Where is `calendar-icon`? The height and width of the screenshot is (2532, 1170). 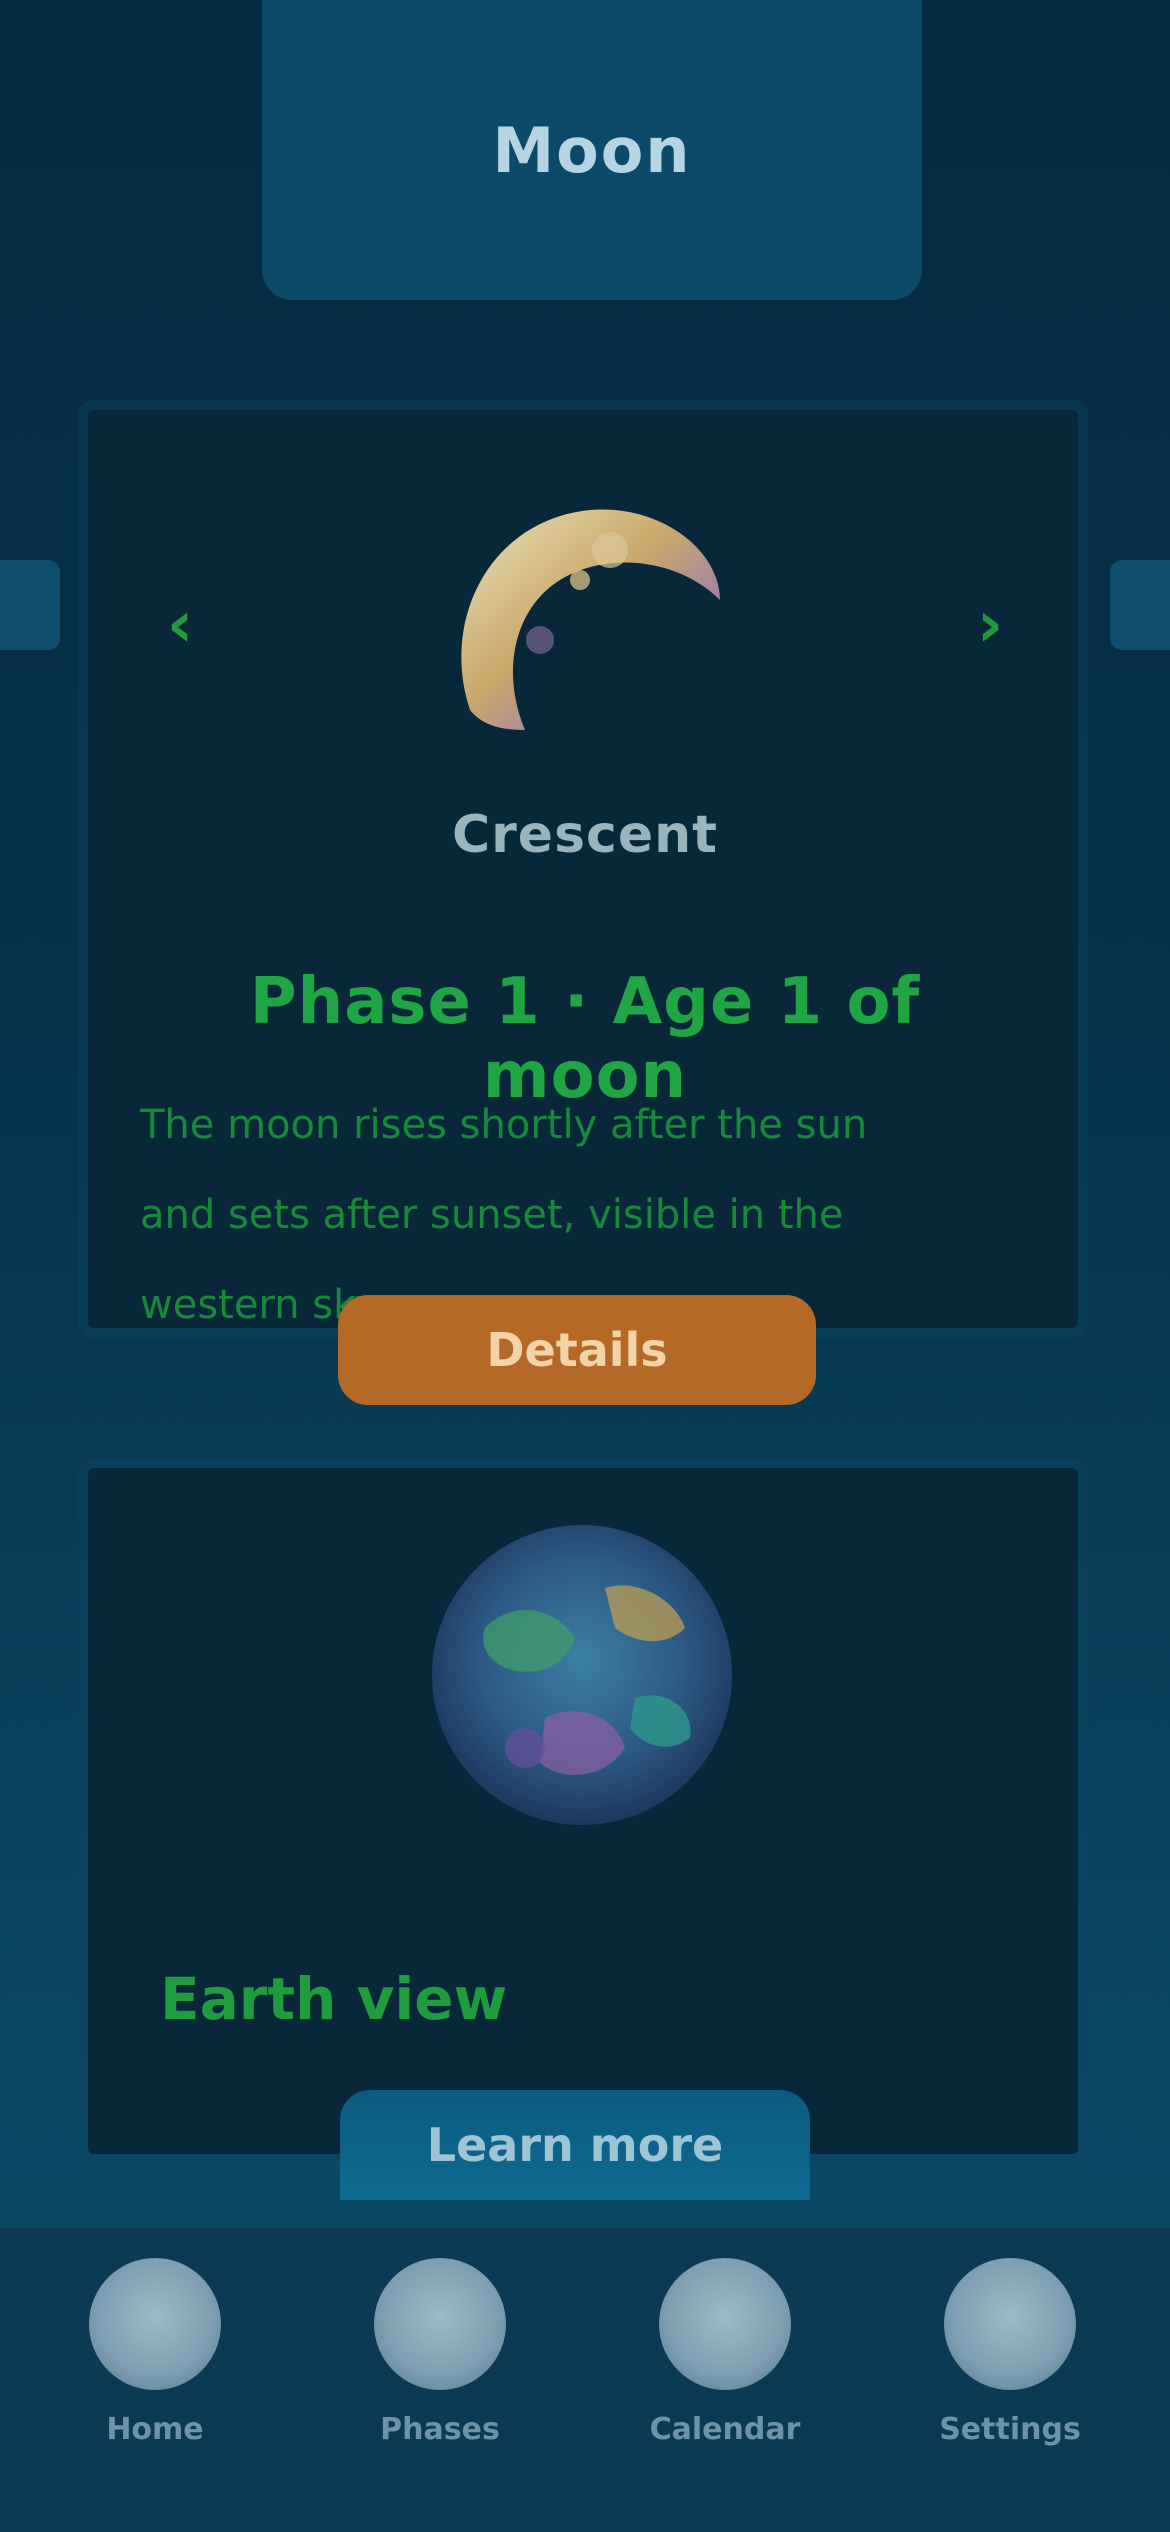
calendar-icon is located at coordinates (725, 2324).